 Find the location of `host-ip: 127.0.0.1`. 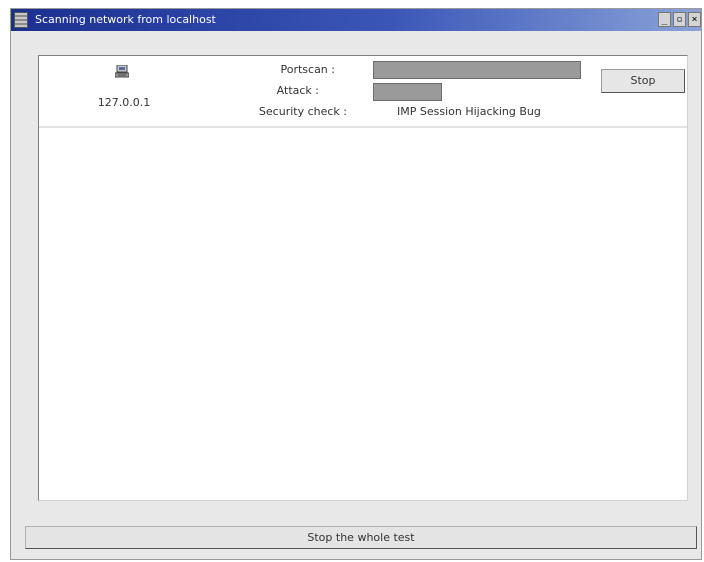

host-ip: 127.0.0.1 is located at coordinates (124, 102).